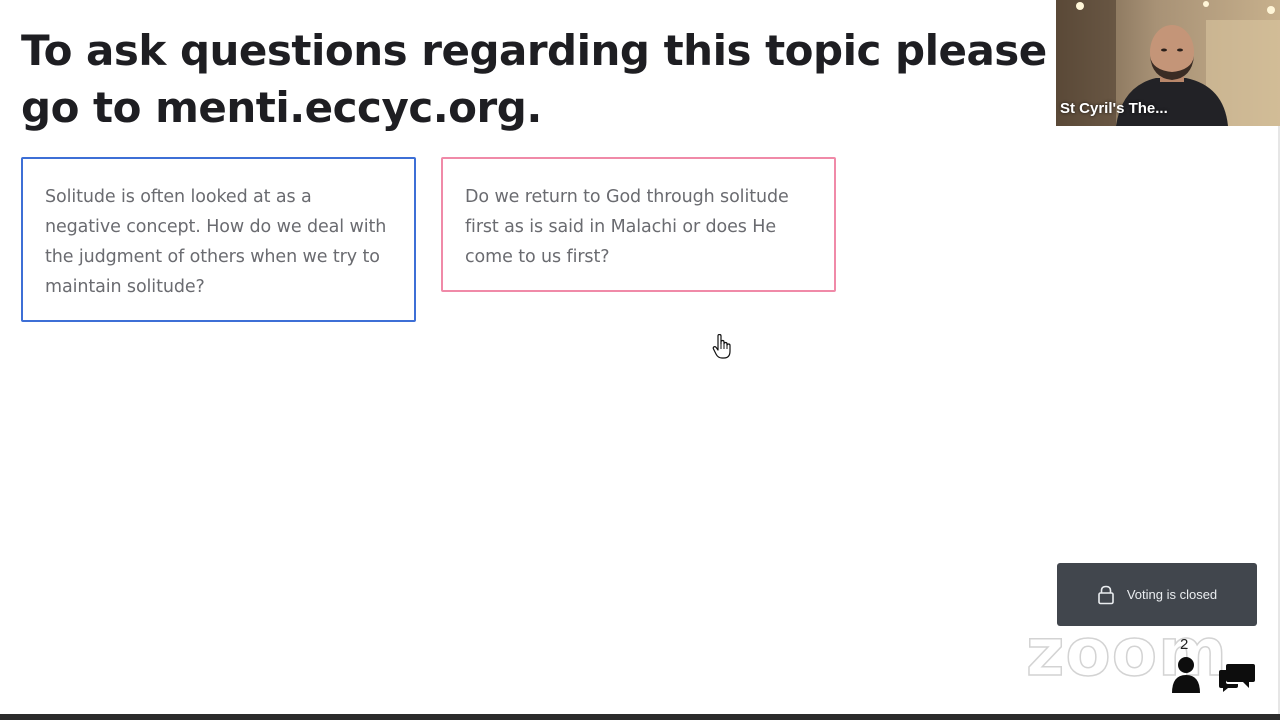 The image size is (1280, 720). What do you see at coordinates (1184, 644) in the screenshot?
I see `audience-count: 2` at bounding box center [1184, 644].